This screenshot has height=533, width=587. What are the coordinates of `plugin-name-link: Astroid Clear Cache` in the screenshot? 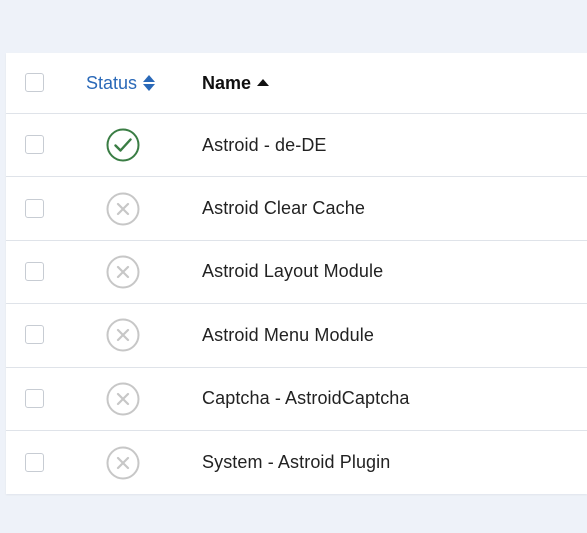 It's located at (283, 208).